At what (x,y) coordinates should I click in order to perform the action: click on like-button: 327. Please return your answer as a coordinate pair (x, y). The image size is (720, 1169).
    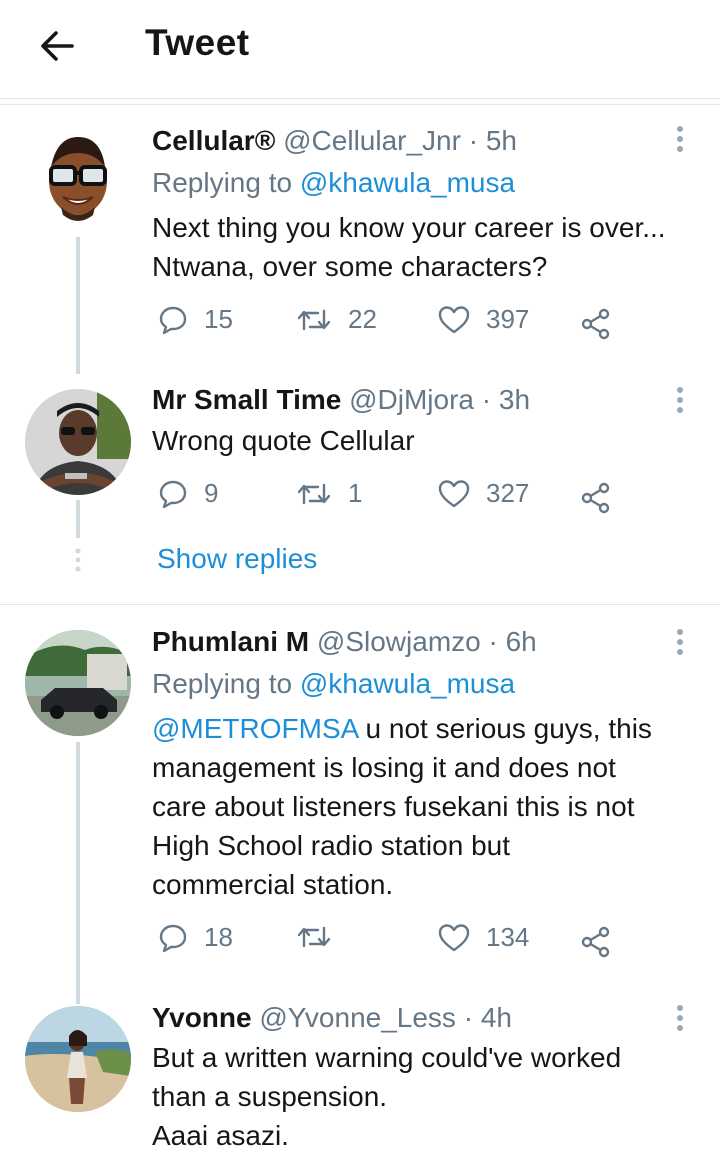
    Looking at the image, I should click on (483, 493).